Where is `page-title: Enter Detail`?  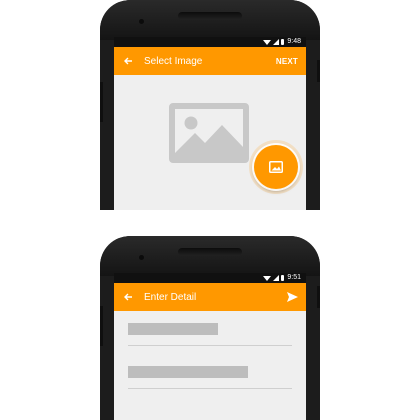
page-title: Enter Detail is located at coordinates (170, 297).